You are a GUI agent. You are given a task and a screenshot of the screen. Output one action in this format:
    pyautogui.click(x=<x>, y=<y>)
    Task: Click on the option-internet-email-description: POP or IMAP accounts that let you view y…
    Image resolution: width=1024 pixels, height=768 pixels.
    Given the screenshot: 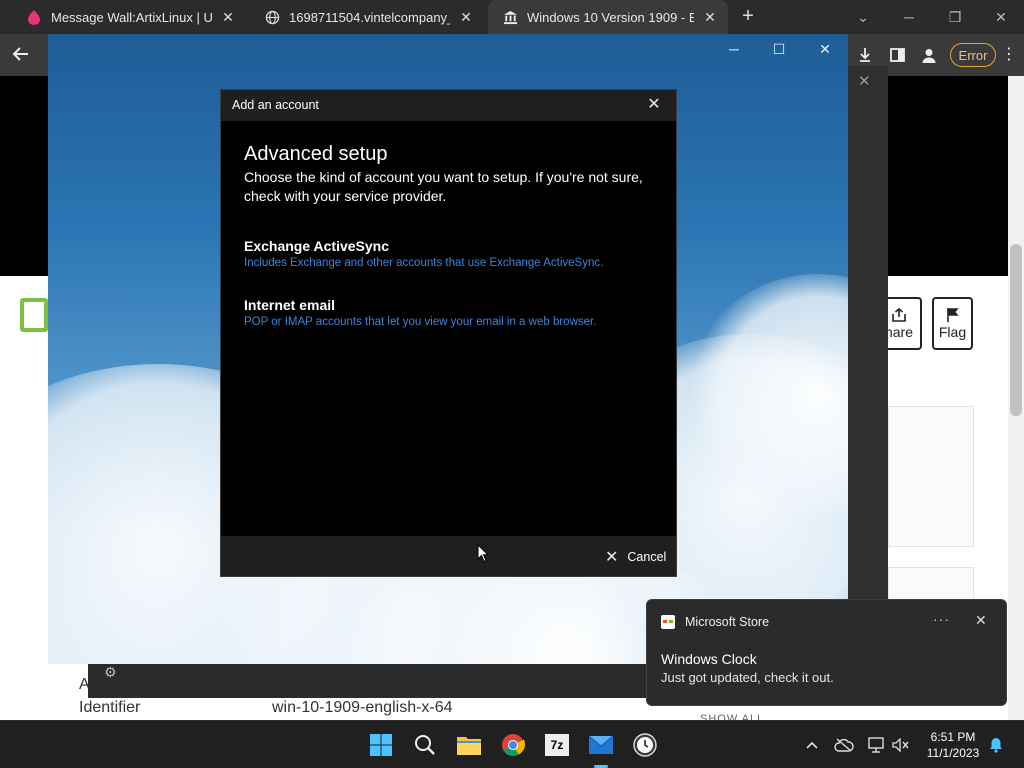 What is the action you would take?
    pyautogui.click(x=420, y=322)
    